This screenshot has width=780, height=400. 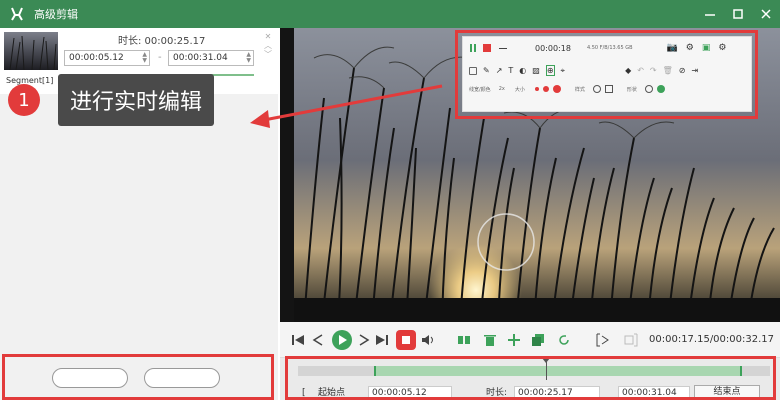 I want to click on set-end-mark-icon, so click(x=630, y=340).